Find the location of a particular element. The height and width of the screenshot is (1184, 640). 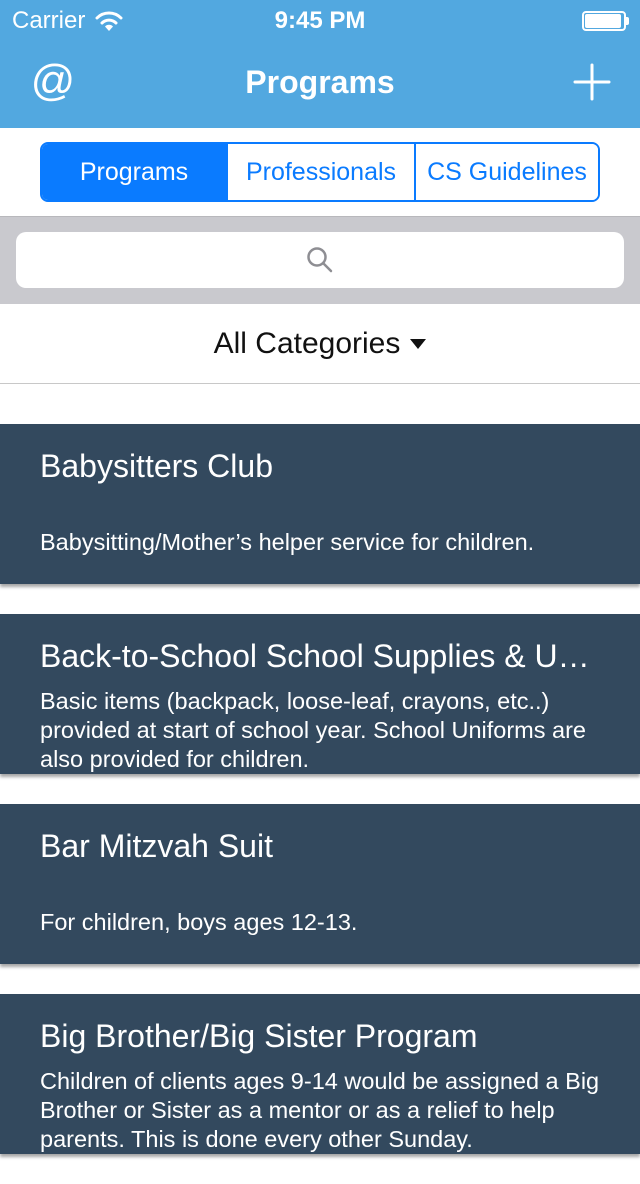

program-description: For children, boys ages 12-13. is located at coordinates (199, 922).